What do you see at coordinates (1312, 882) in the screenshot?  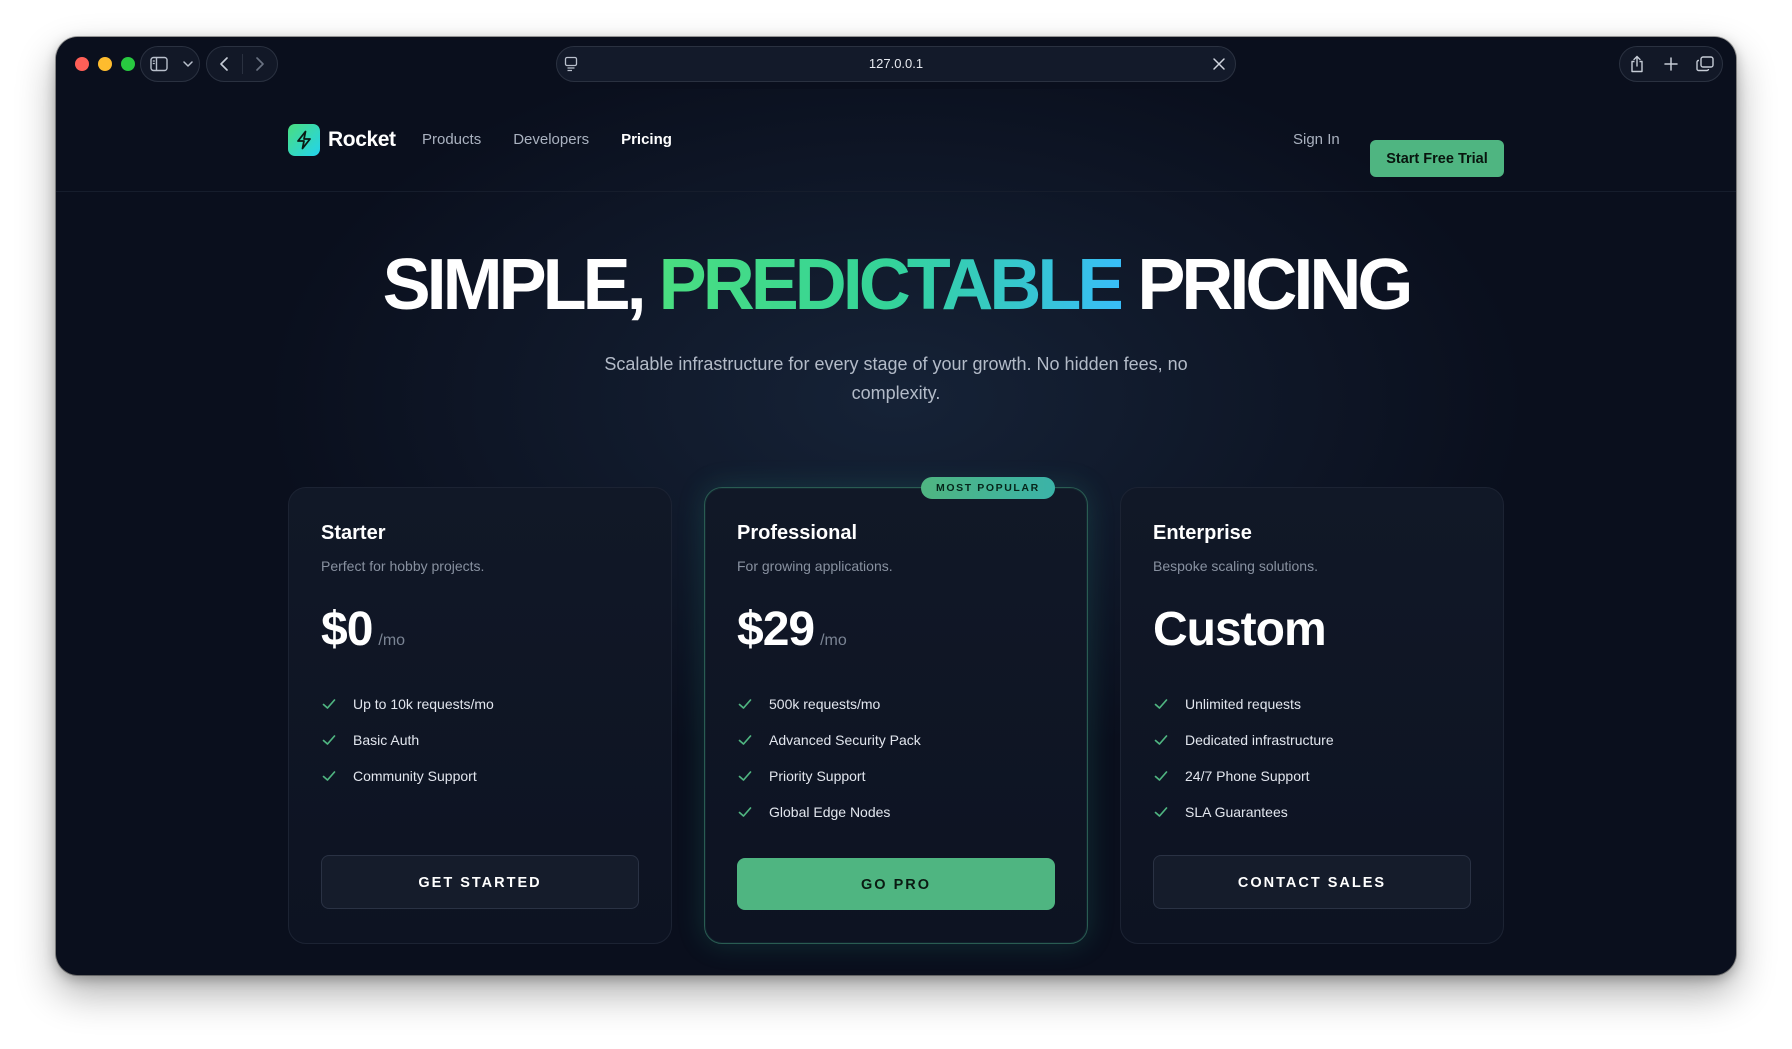 I see `contact-sales-button: CONTACT SALES` at bounding box center [1312, 882].